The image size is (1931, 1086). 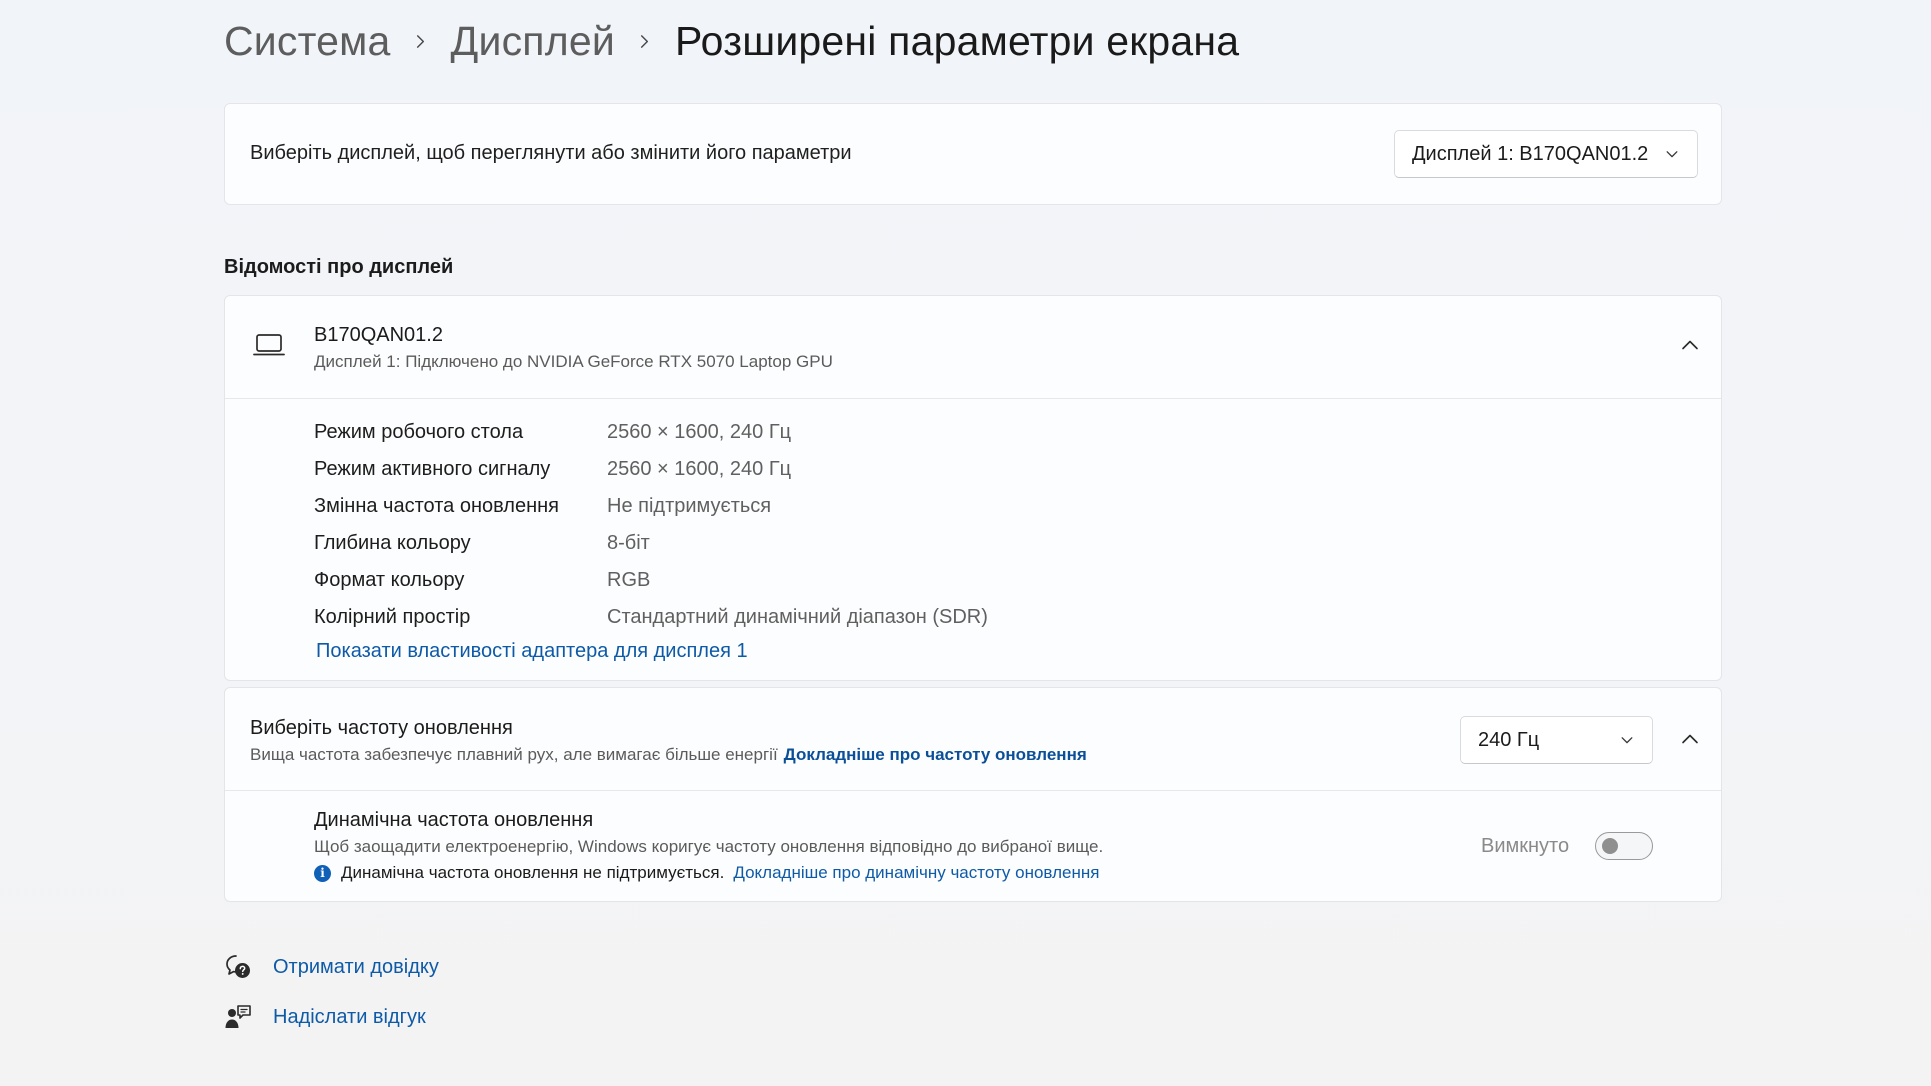 I want to click on property-name: Колірний простір, so click(x=392, y=617).